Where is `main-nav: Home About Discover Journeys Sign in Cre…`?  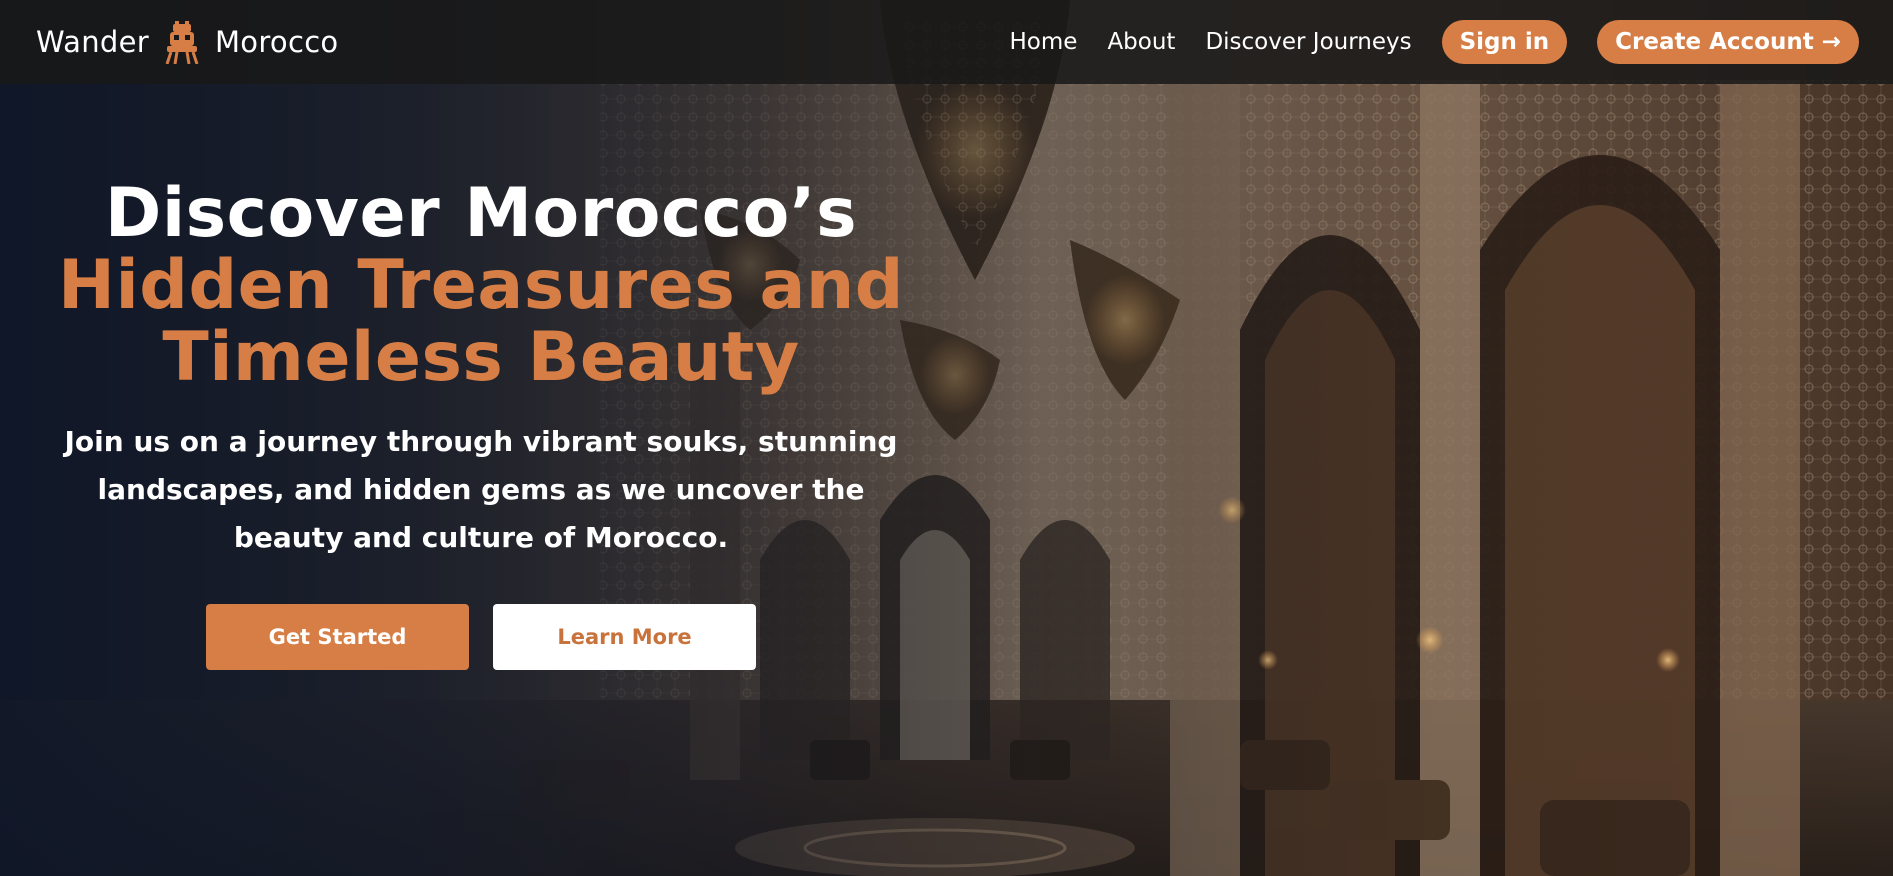 main-nav: Home About Discover Journeys Sign in Cre… is located at coordinates (1434, 42).